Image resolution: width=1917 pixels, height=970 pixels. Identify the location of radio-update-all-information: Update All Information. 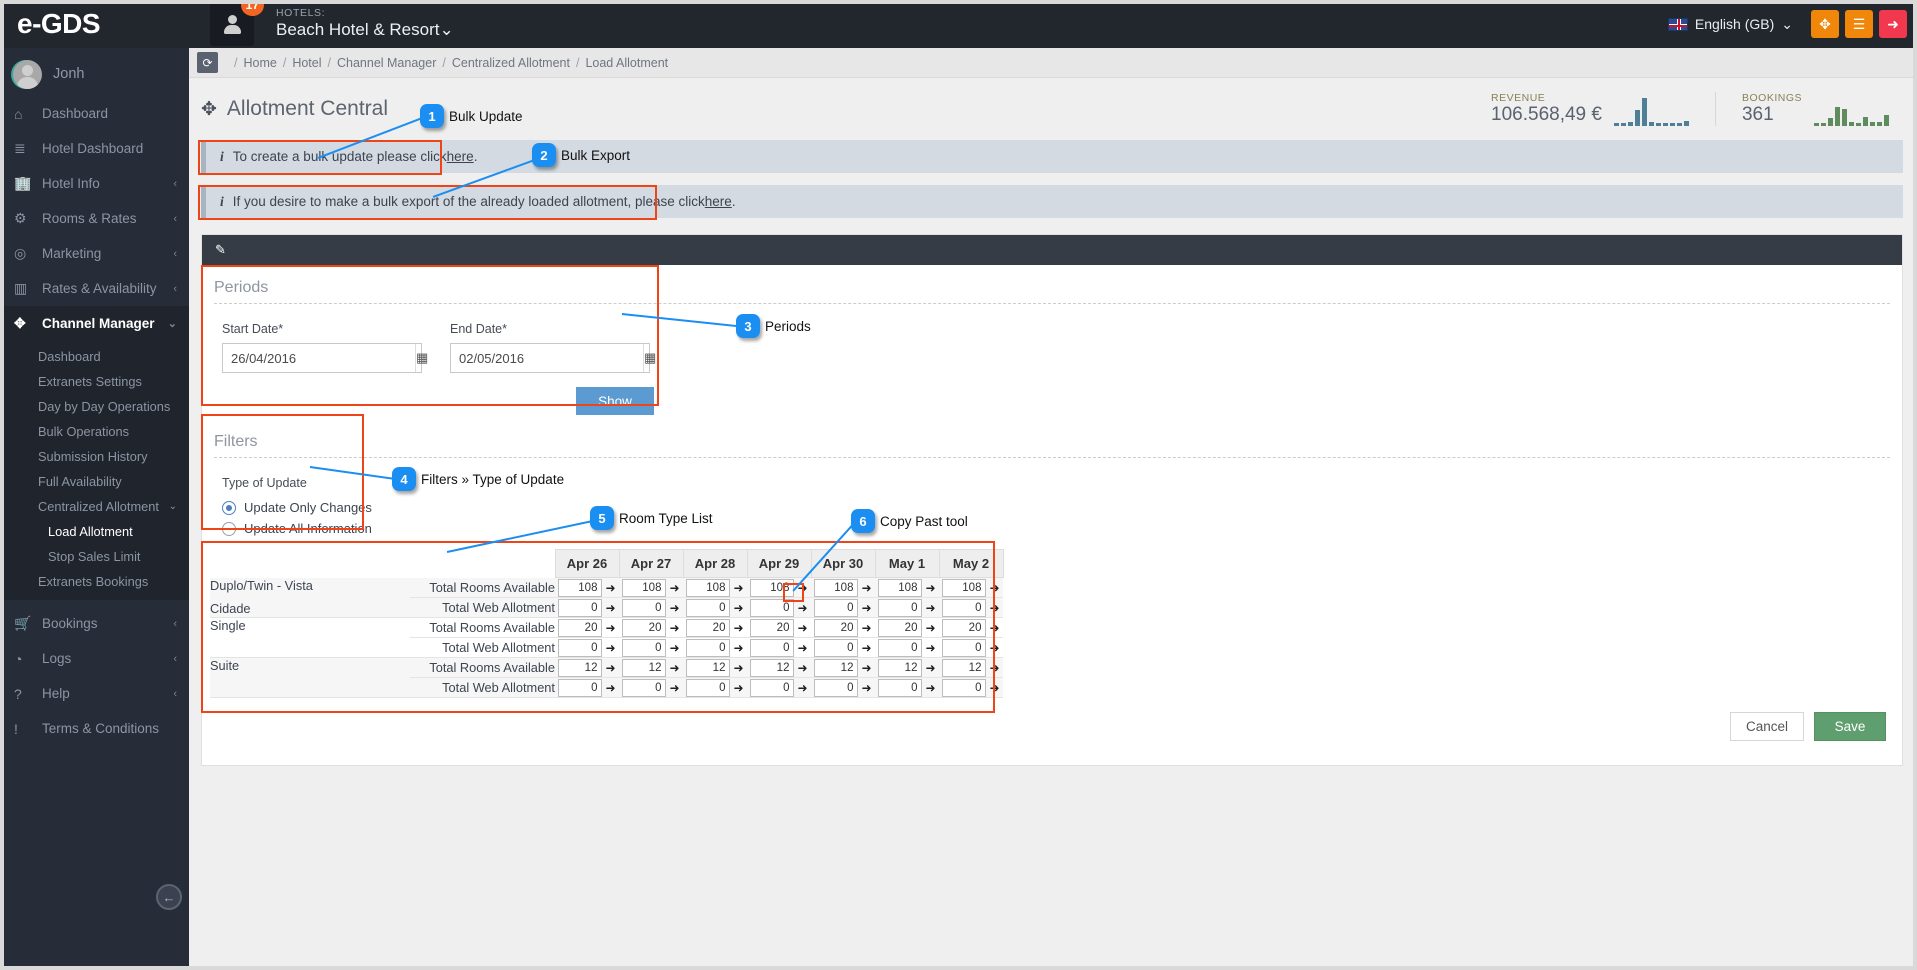
(1056, 528).